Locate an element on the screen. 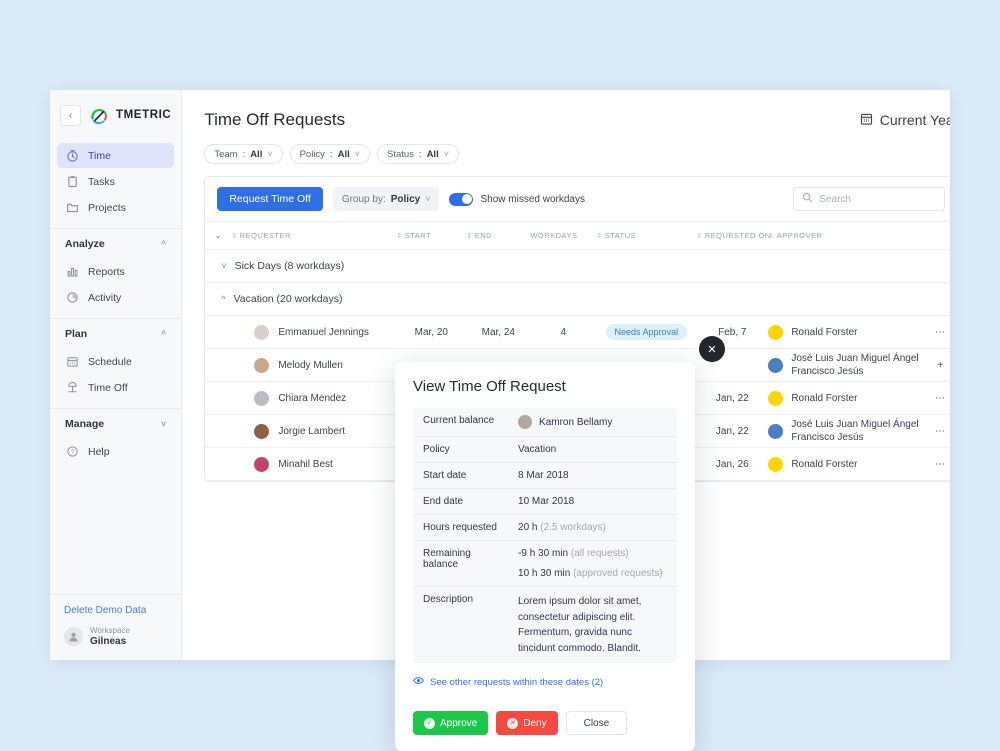 This screenshot has width=1000, height=751. toggle-switch is located at coordinates (461, 199).